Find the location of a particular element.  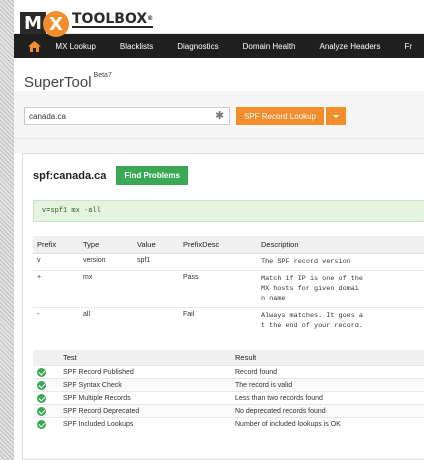

lookup-dropdown-toggle is located at coordinates (336, 116).